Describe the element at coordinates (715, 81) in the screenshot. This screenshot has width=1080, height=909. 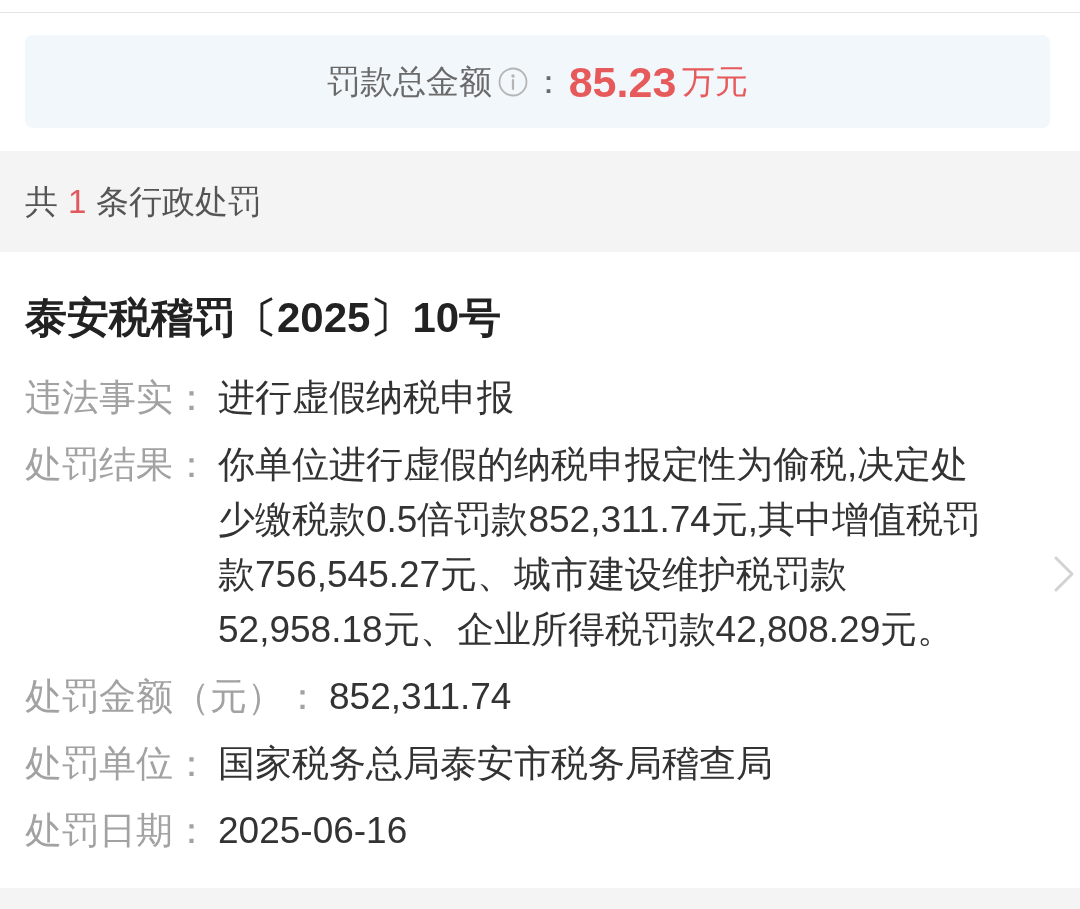
I see `amount-unit: 万元` at that location.